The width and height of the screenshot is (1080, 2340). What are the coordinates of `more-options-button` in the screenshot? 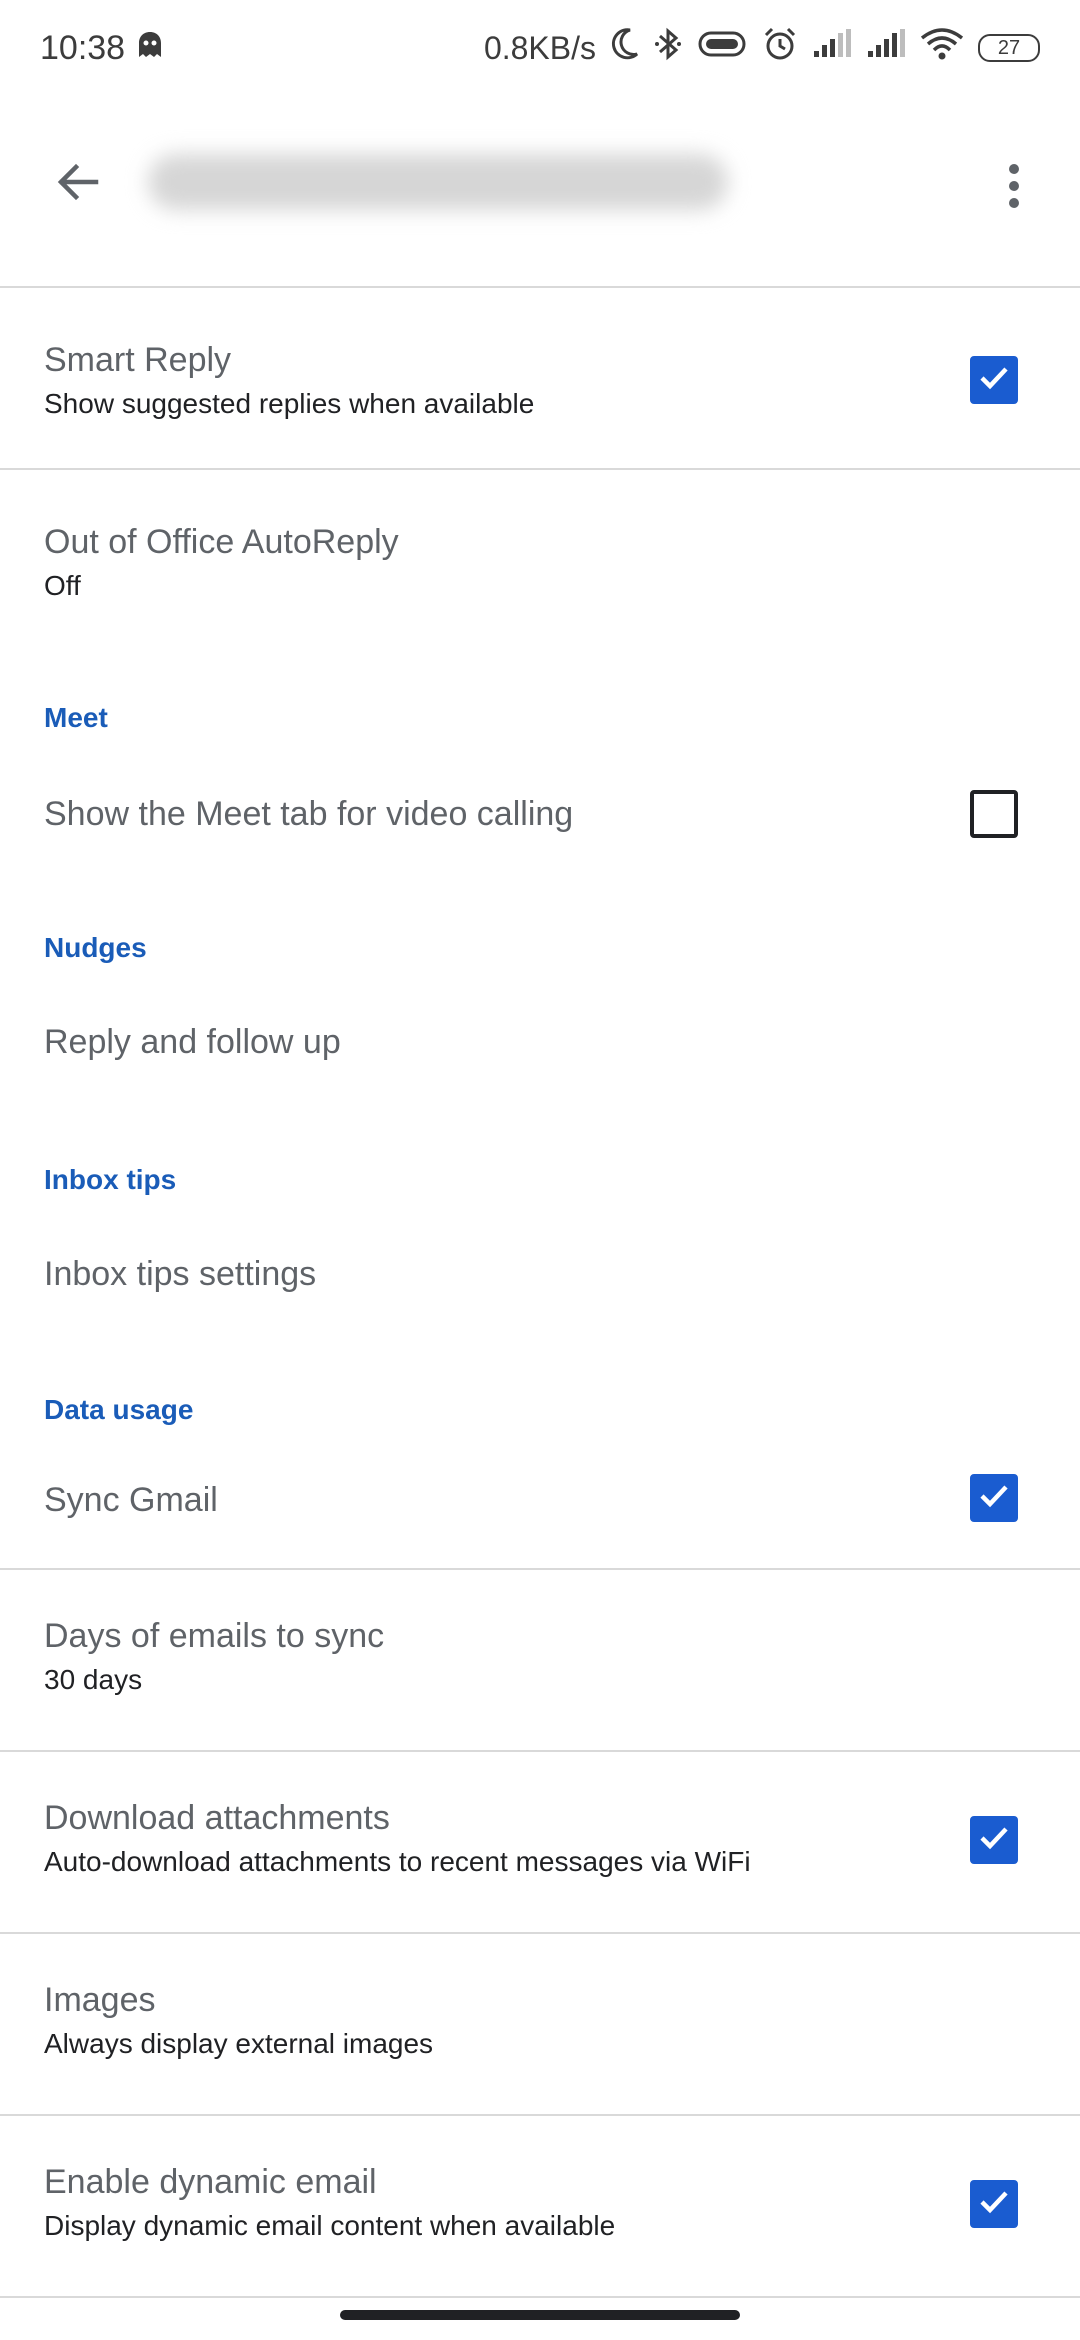 It's located at (1014, 188).